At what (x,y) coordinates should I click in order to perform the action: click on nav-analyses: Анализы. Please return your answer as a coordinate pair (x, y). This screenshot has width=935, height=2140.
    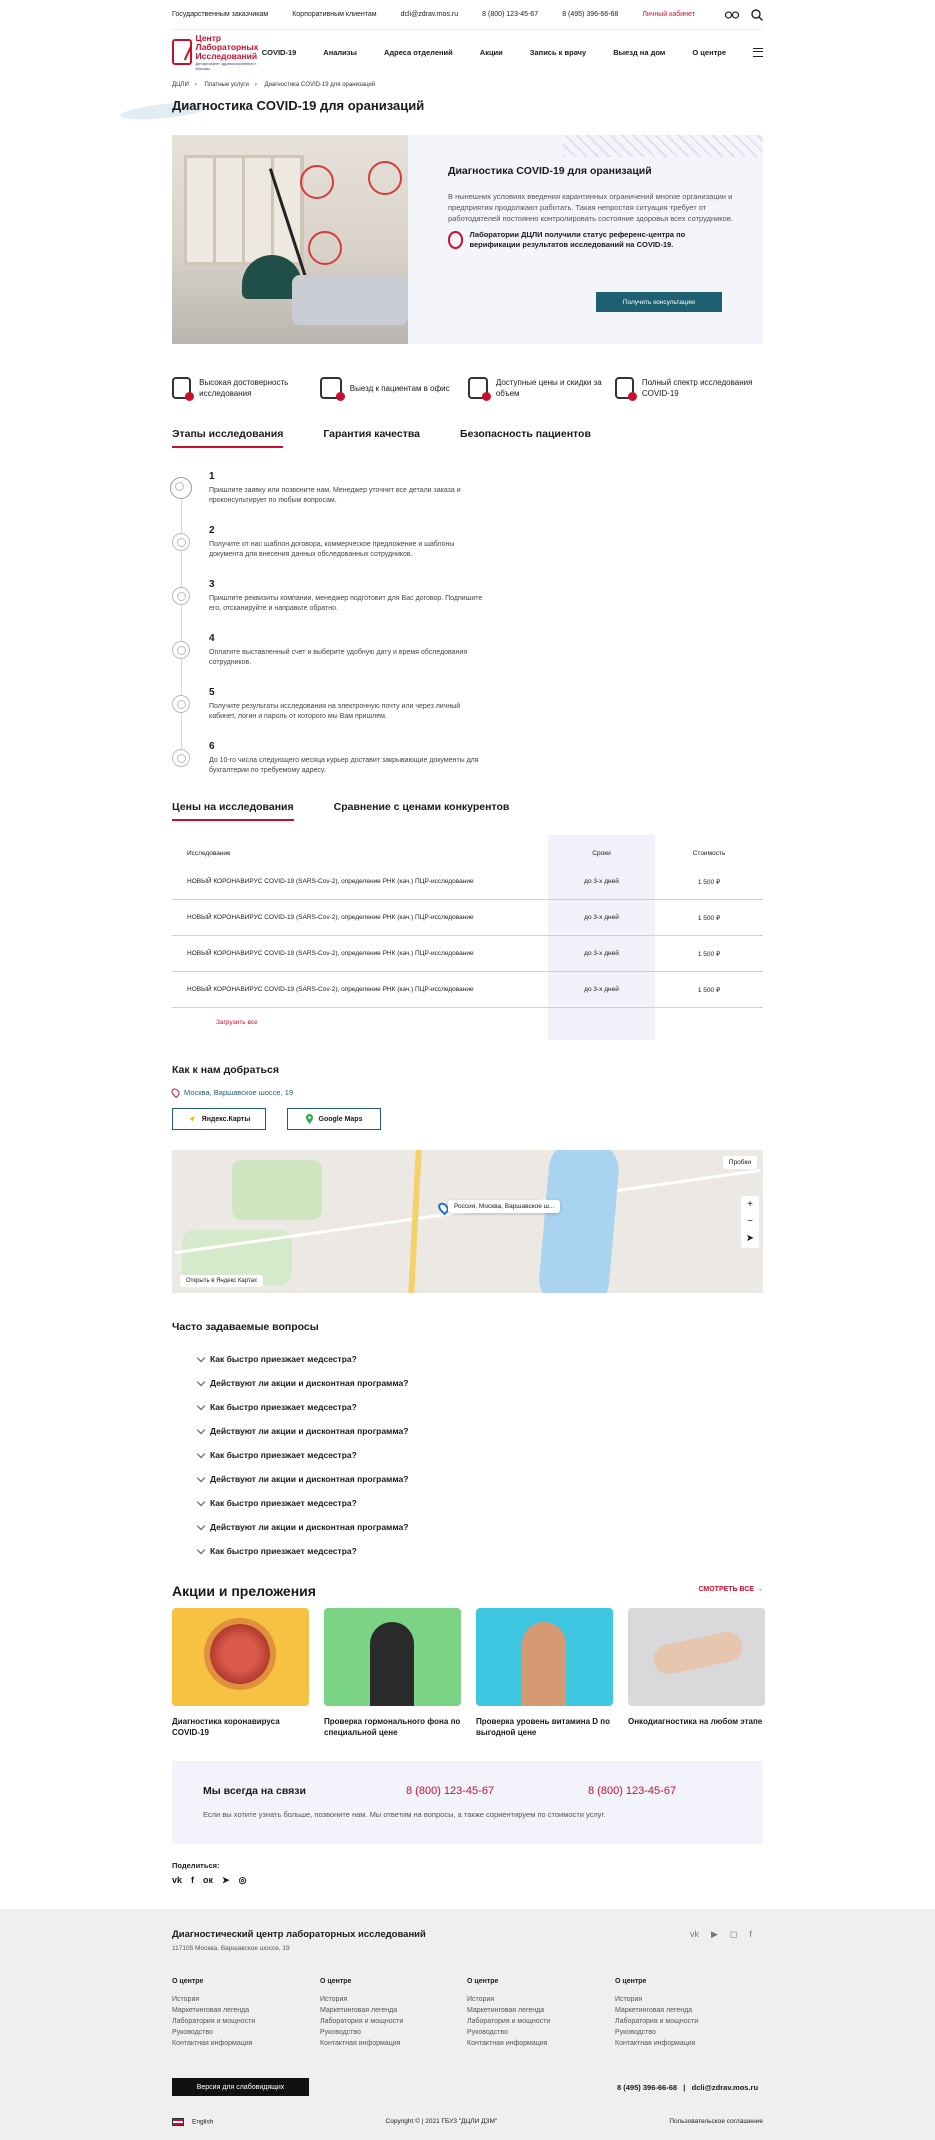
    Looking at the image, I should click on (340, 52).